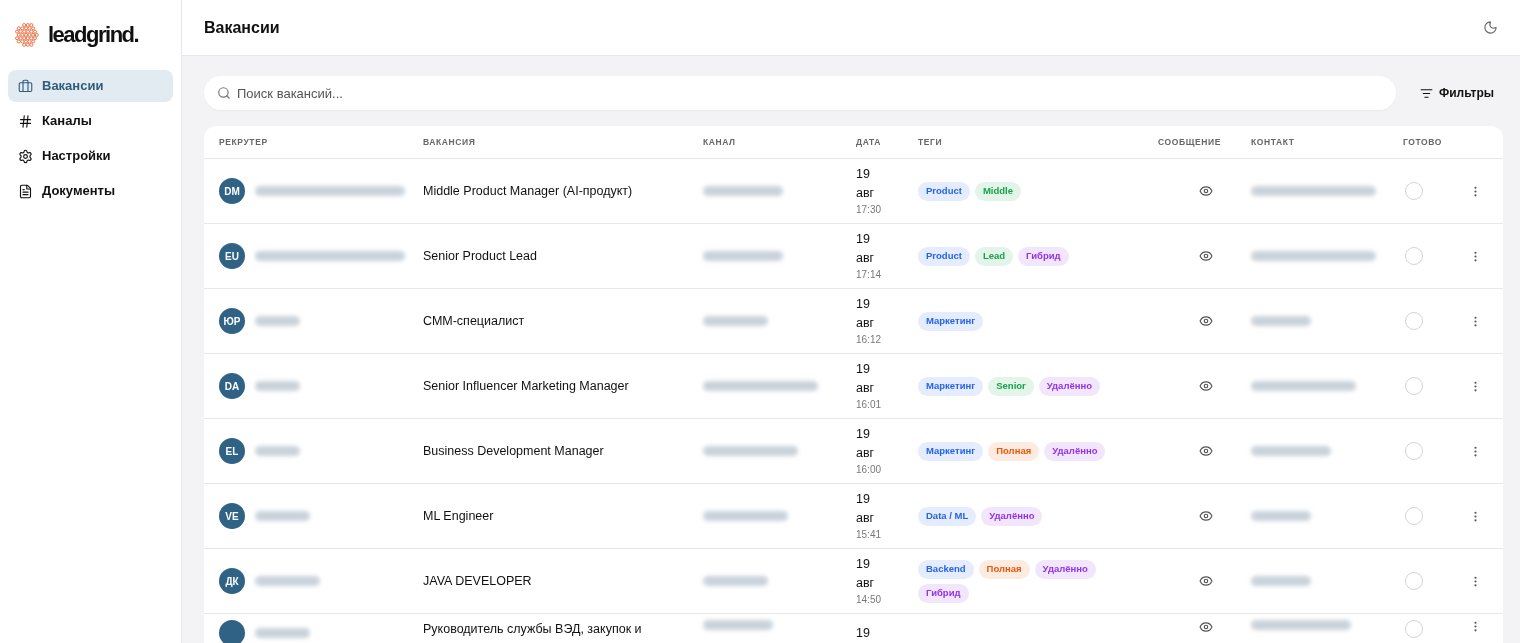  I want to click on column-header: ТЕГИ, so click(931, 142).